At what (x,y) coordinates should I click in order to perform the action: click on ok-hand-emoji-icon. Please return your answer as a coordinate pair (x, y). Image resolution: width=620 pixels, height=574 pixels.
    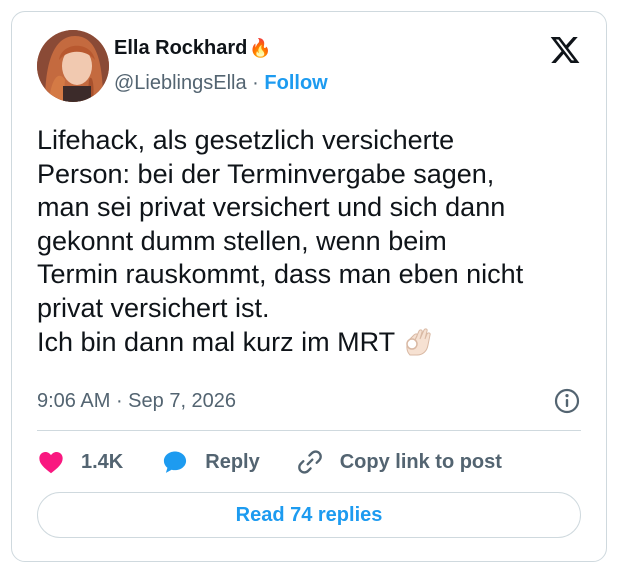
    Looking at the image, I should click on (417, 341).